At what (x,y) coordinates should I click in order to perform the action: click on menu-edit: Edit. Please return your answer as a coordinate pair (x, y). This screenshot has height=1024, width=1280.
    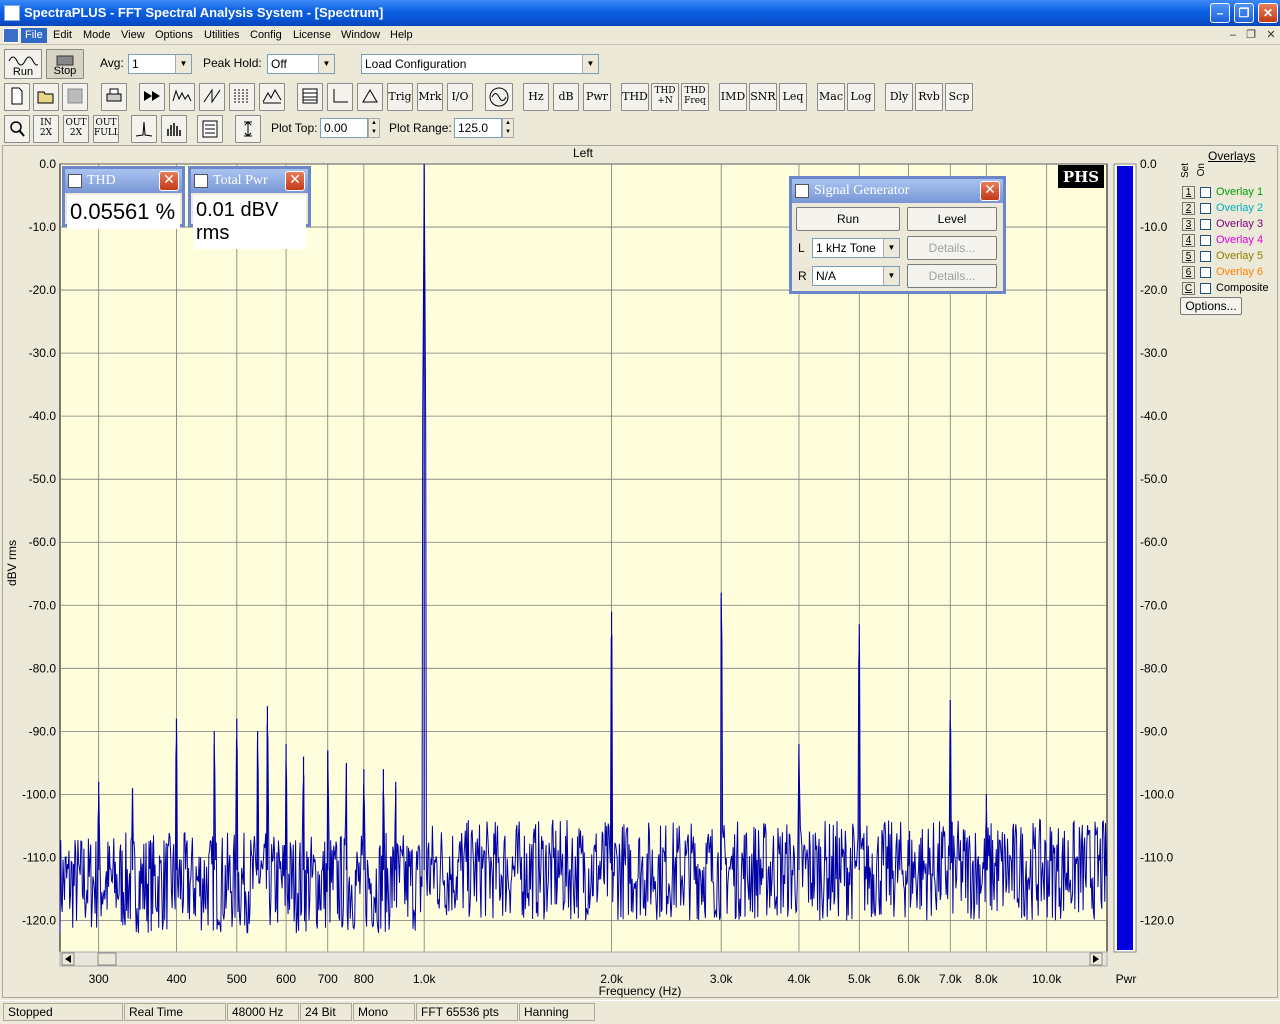
    Looking at the image, I should click on (62, 35).